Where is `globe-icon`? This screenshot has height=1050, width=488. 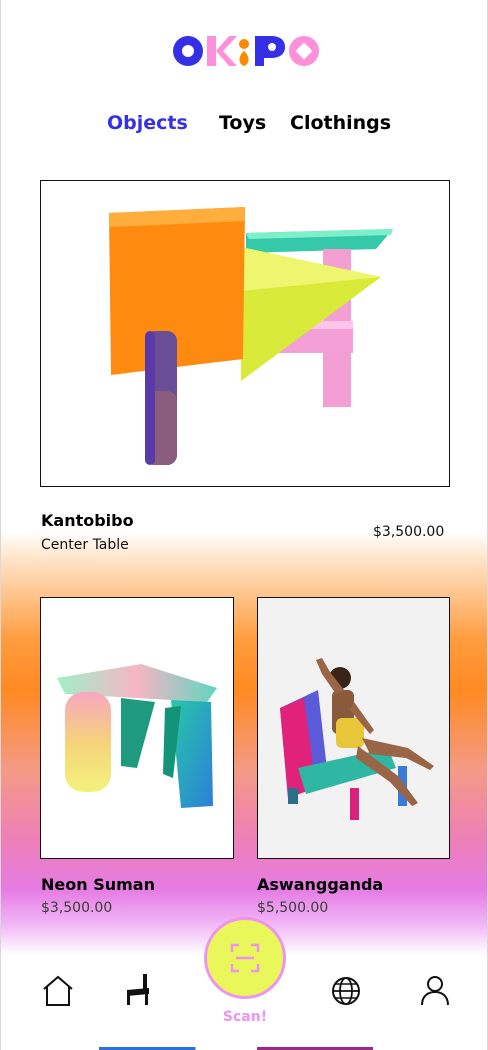
globe-icon is located at coordinates (348, 993).